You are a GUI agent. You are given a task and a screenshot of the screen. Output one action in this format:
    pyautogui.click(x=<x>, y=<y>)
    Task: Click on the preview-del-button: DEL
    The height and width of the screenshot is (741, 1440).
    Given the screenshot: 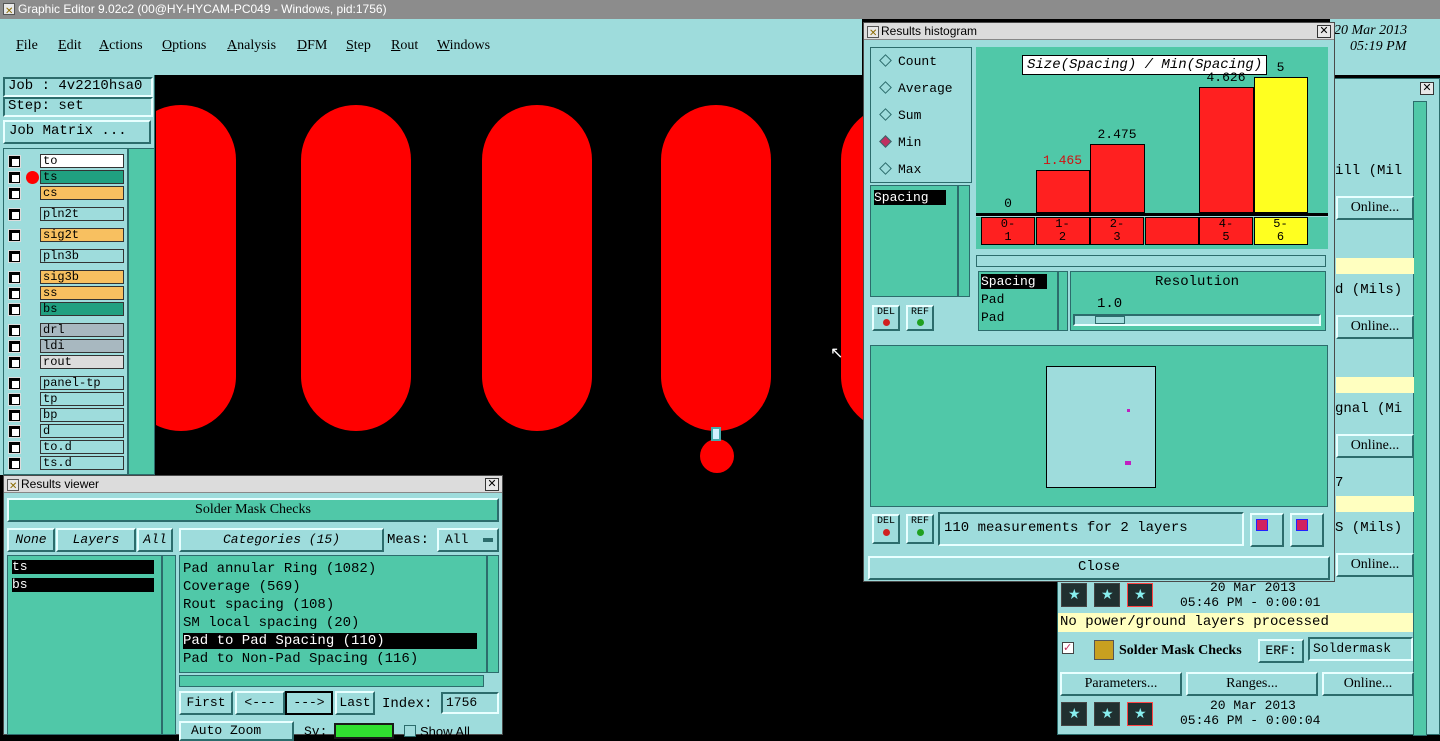 What is the action you would take?
    pyautogui.click(x=886, y=529)
    